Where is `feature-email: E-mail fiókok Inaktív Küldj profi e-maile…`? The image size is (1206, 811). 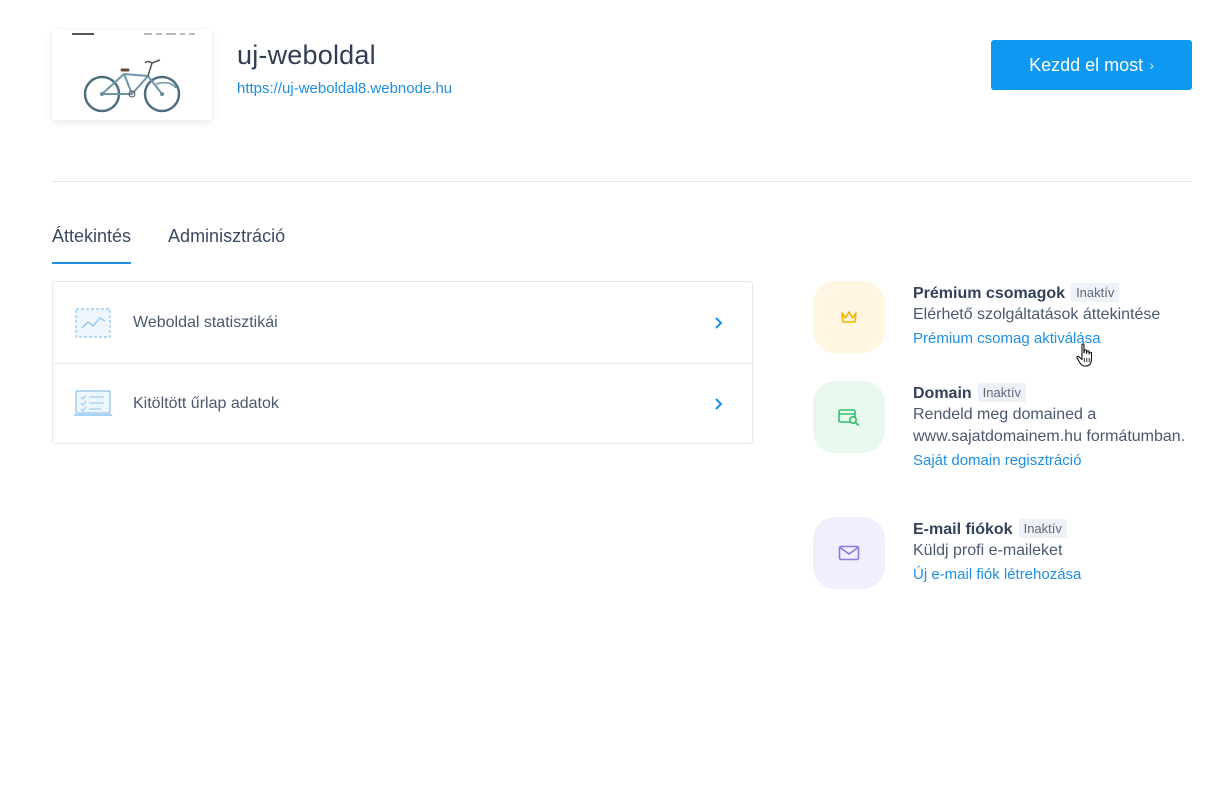
feature-email: E-mail fiókok Inaktív Küldj profi e-maile… is located at coordinates (1003, 557).